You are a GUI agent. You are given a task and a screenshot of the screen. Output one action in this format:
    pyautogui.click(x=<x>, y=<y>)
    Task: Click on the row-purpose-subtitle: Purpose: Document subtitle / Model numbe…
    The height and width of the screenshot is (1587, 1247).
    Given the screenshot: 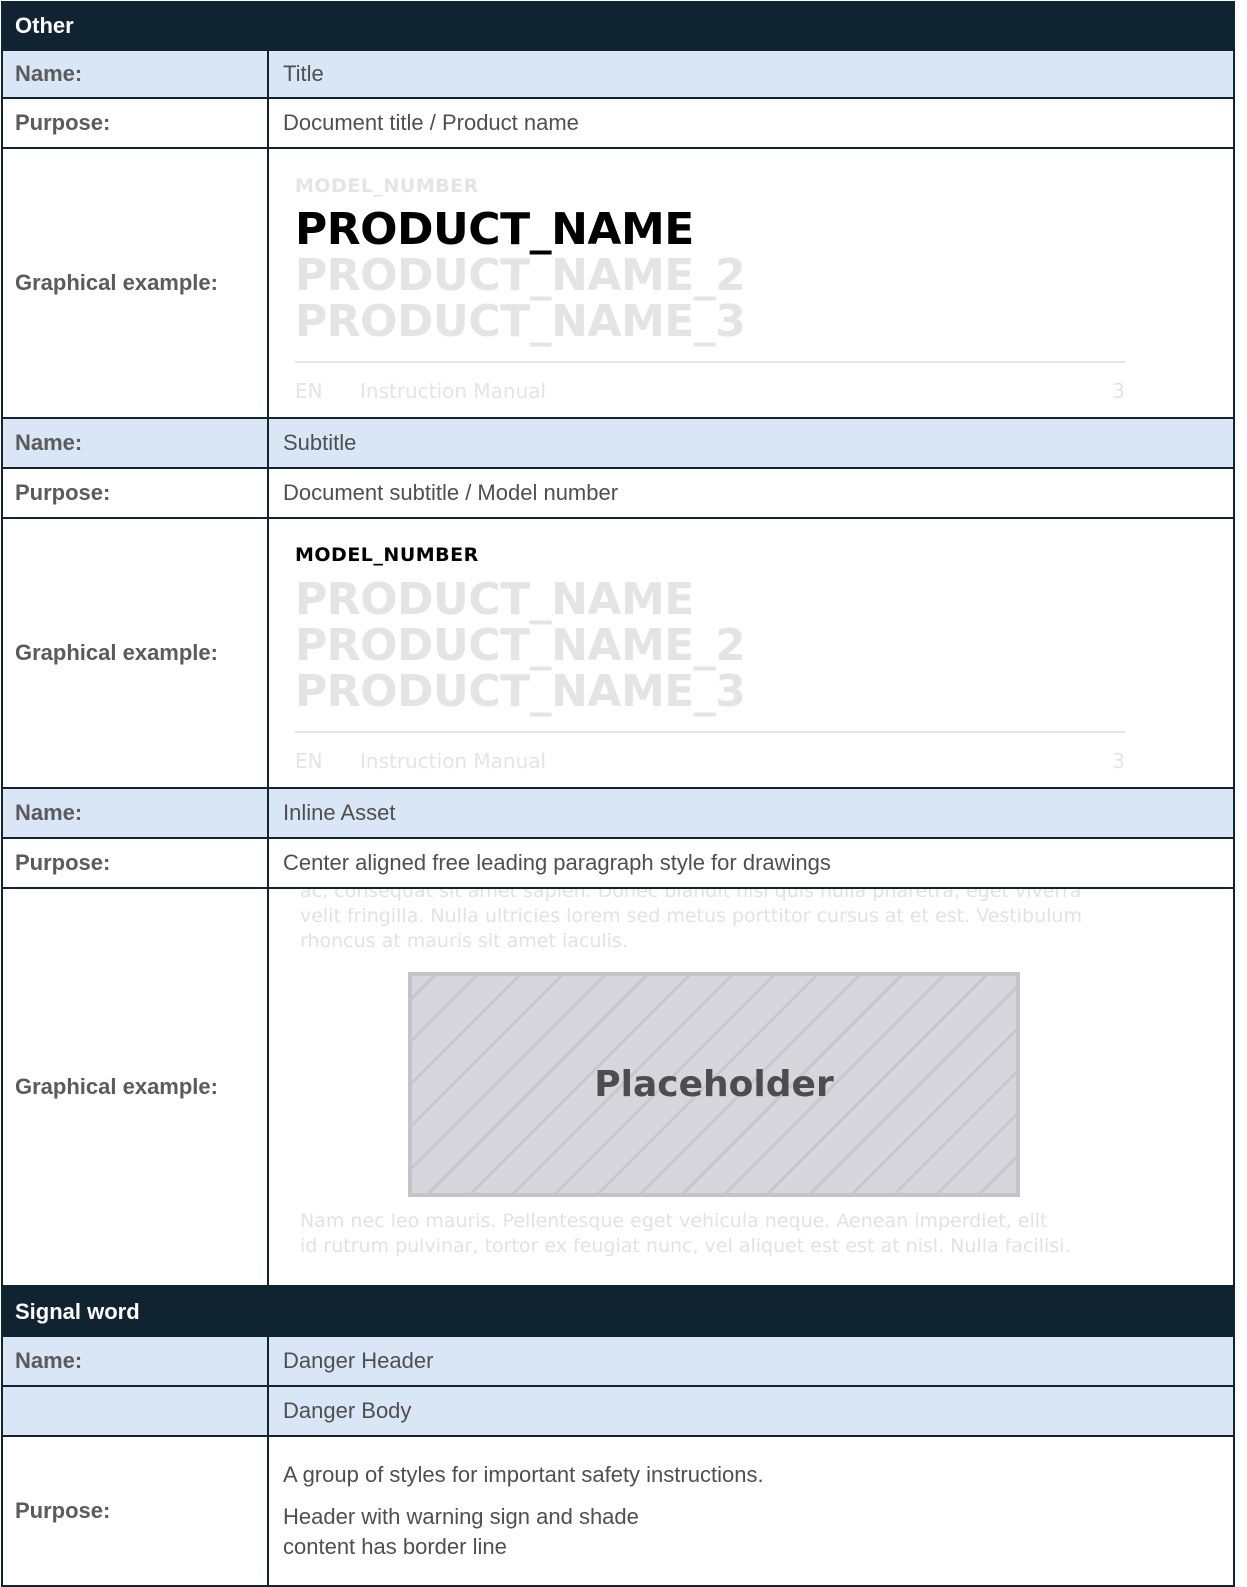 What is the action you would take?
    pyautogui.click(x=618, y=494)
    